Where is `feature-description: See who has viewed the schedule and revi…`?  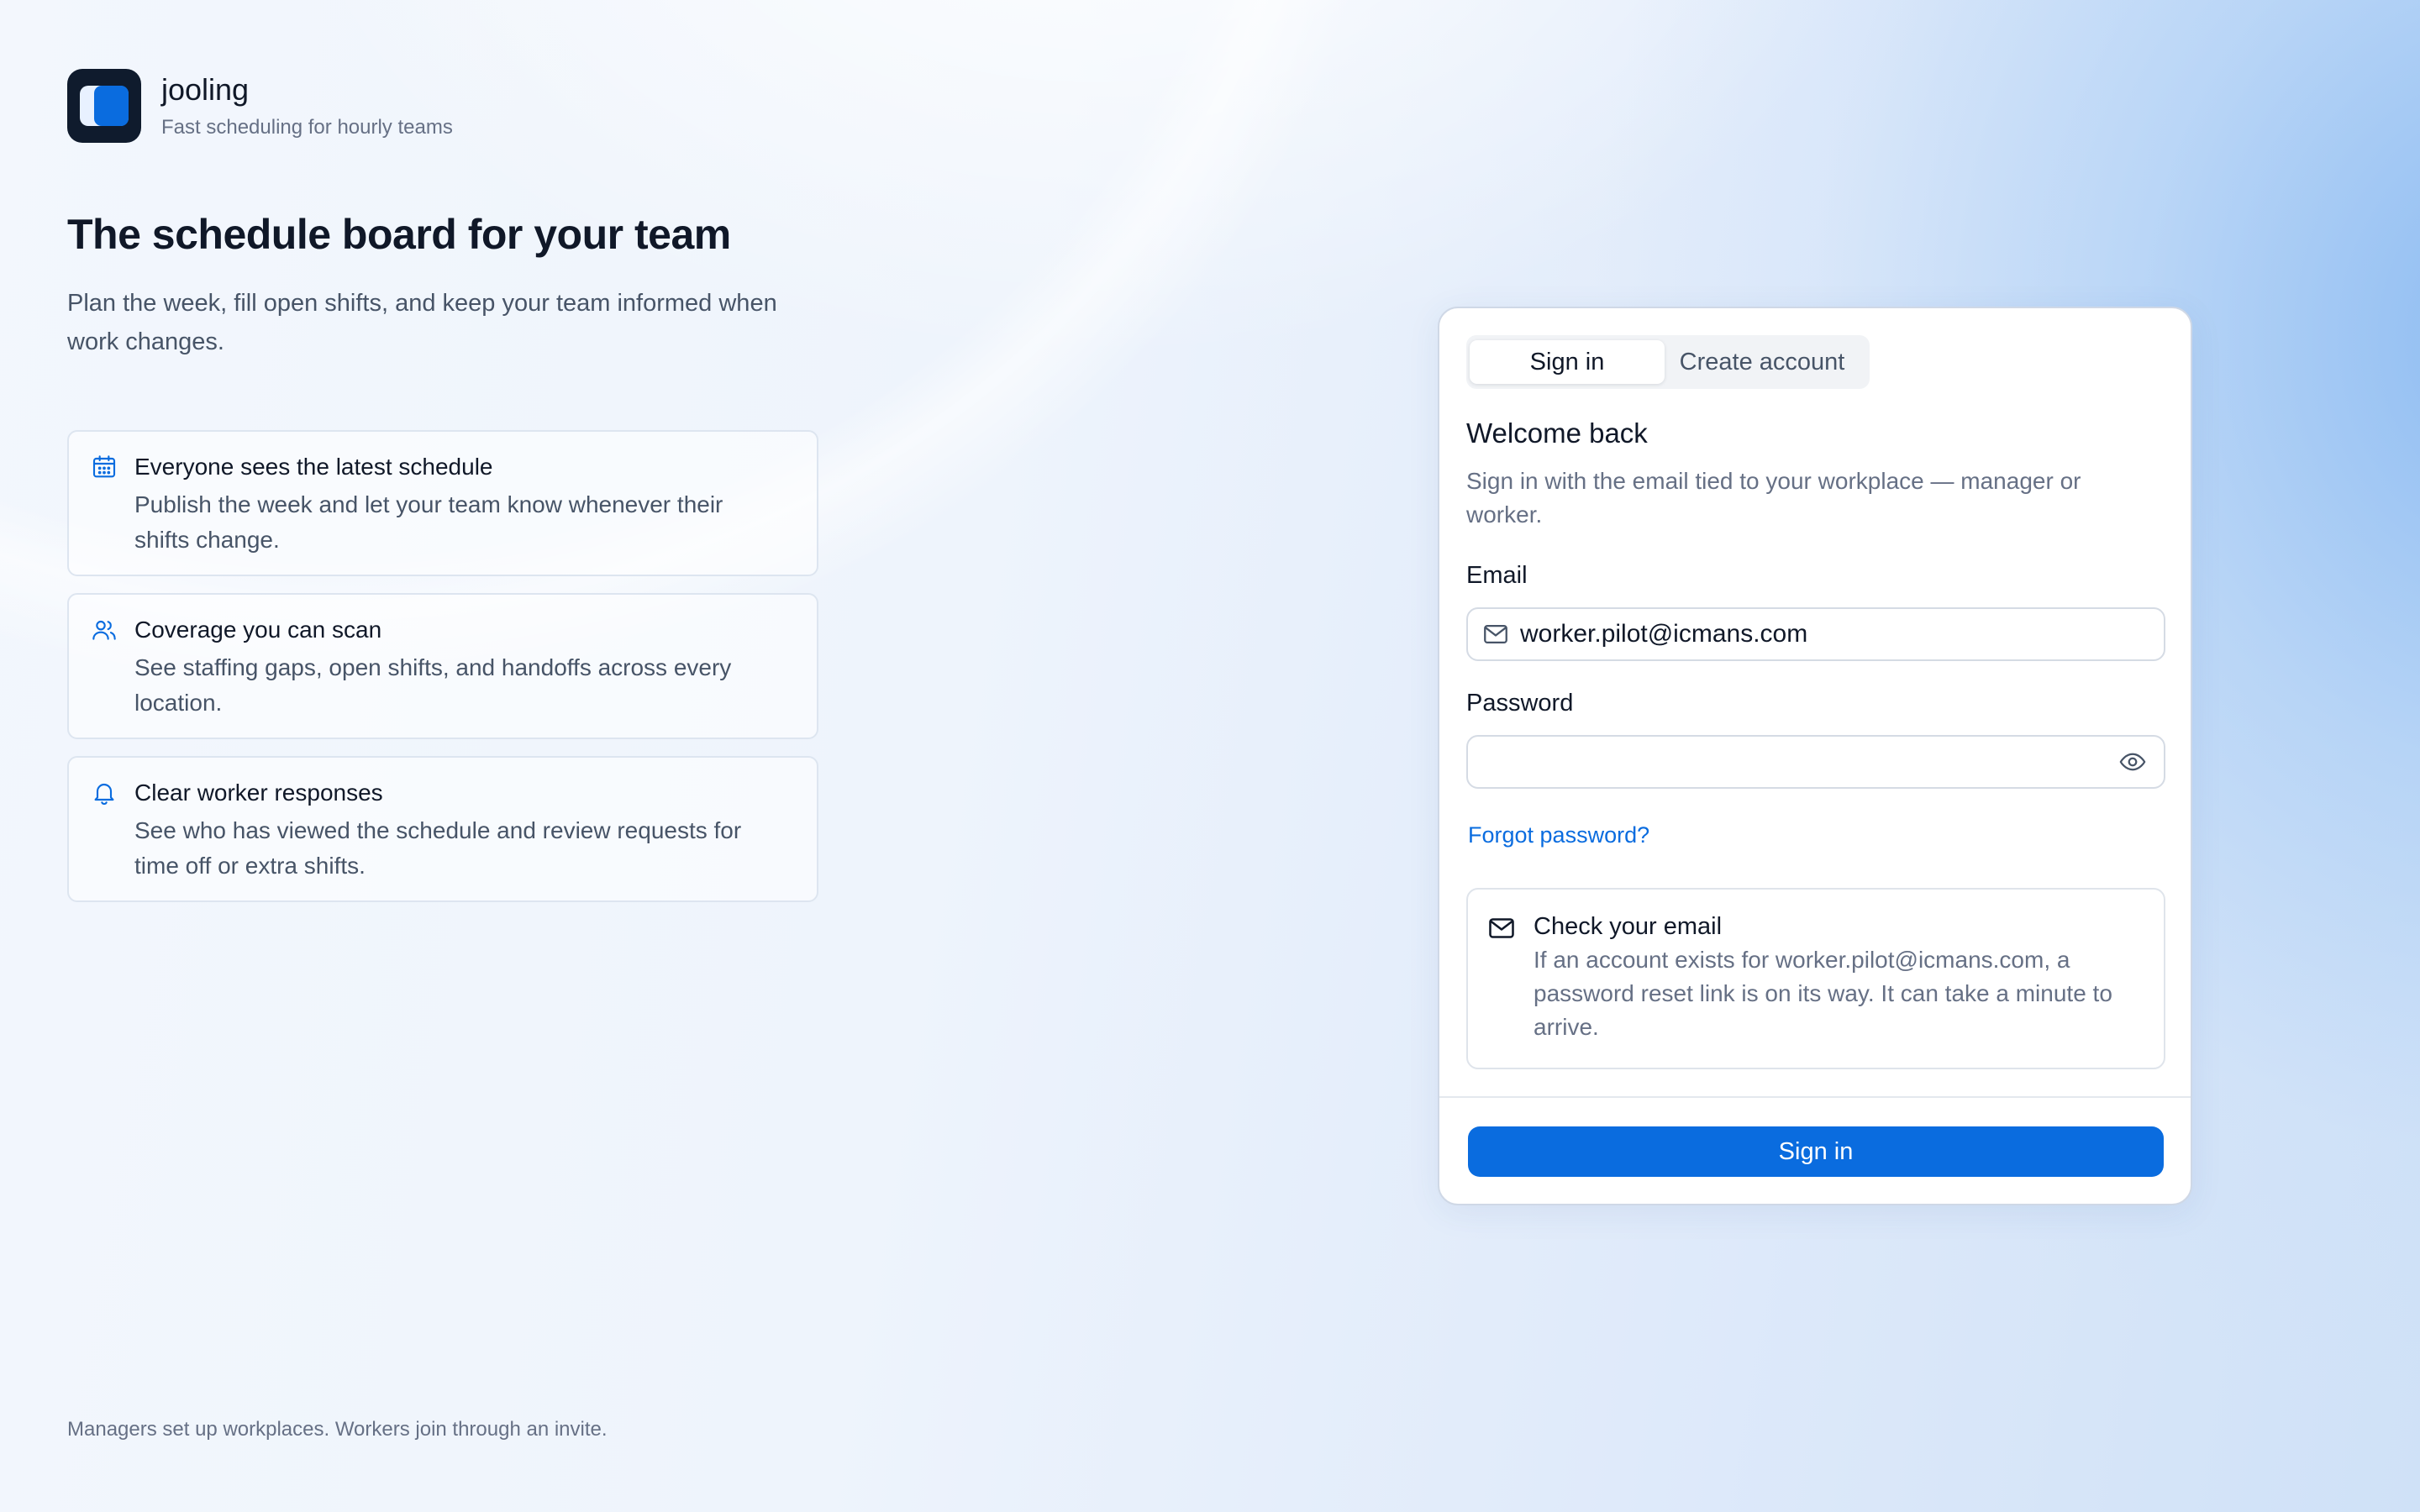
feature-description: See who has viewed the schedule and revi… is located at coordinates (438, 848).